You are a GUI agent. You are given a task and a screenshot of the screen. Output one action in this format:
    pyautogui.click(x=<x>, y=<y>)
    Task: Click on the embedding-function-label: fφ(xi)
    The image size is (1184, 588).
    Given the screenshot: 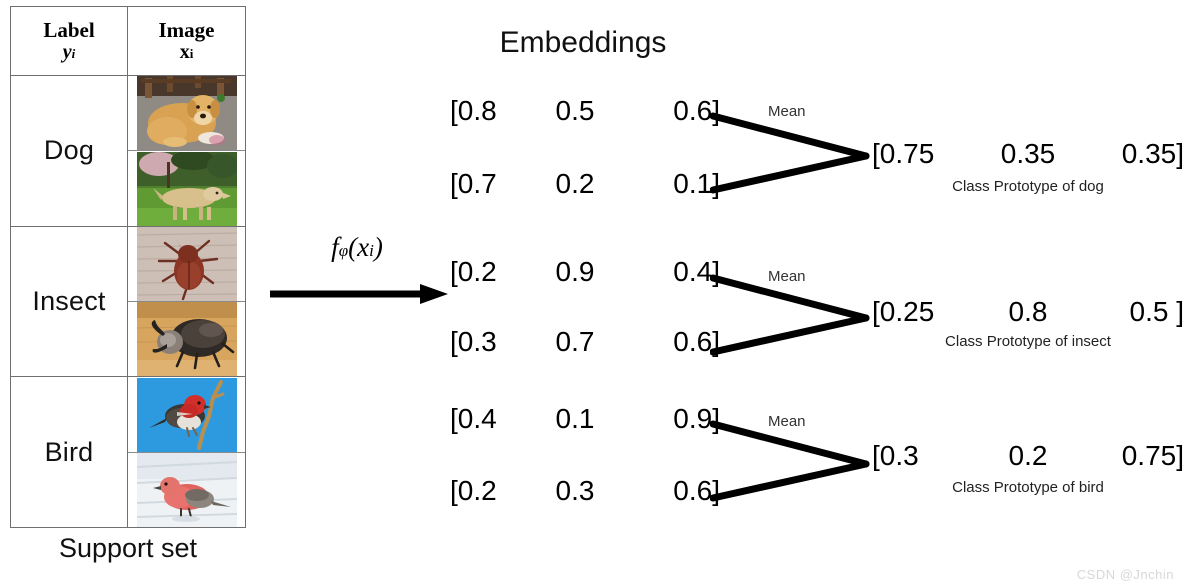 What is the action you would take?
    pyautogui.click(x=357, y=247)
    